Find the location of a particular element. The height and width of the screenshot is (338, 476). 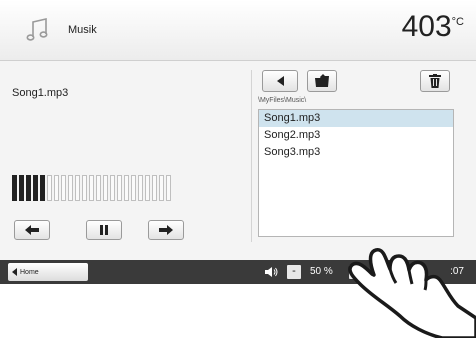

panel-divider is located at coordinates (251, 156).